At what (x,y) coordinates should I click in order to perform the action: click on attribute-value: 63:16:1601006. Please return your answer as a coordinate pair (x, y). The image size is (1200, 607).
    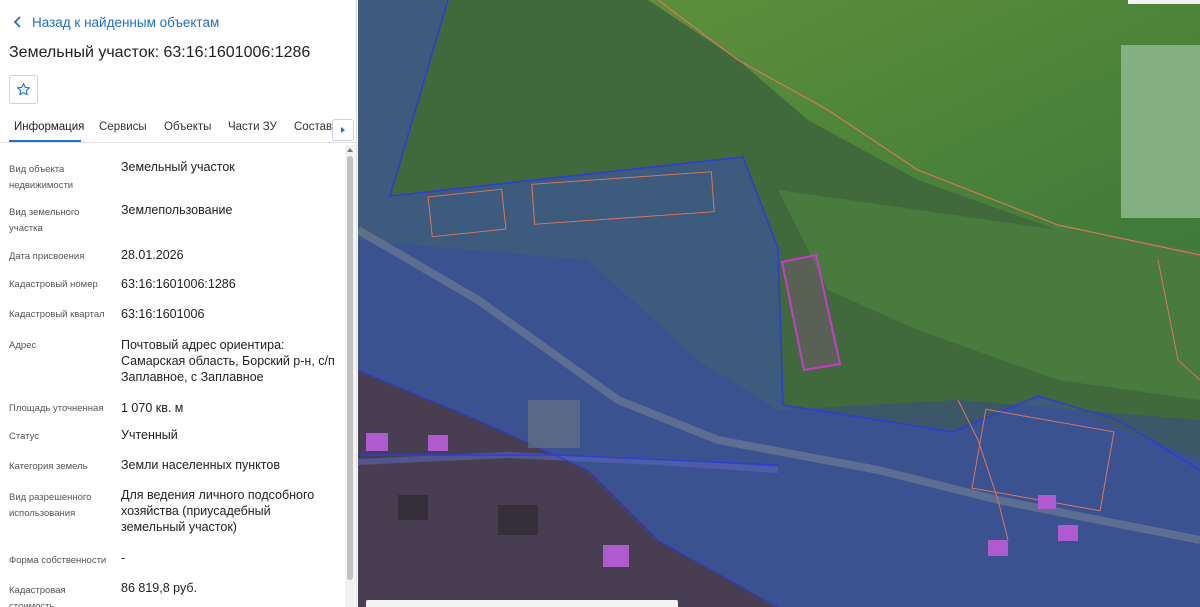
    Looking at the image, I should click on (163, 314).